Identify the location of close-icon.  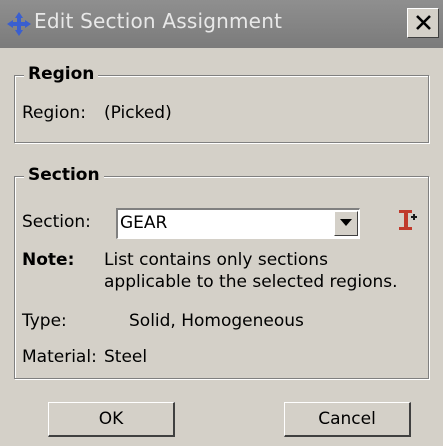
(423, 22).